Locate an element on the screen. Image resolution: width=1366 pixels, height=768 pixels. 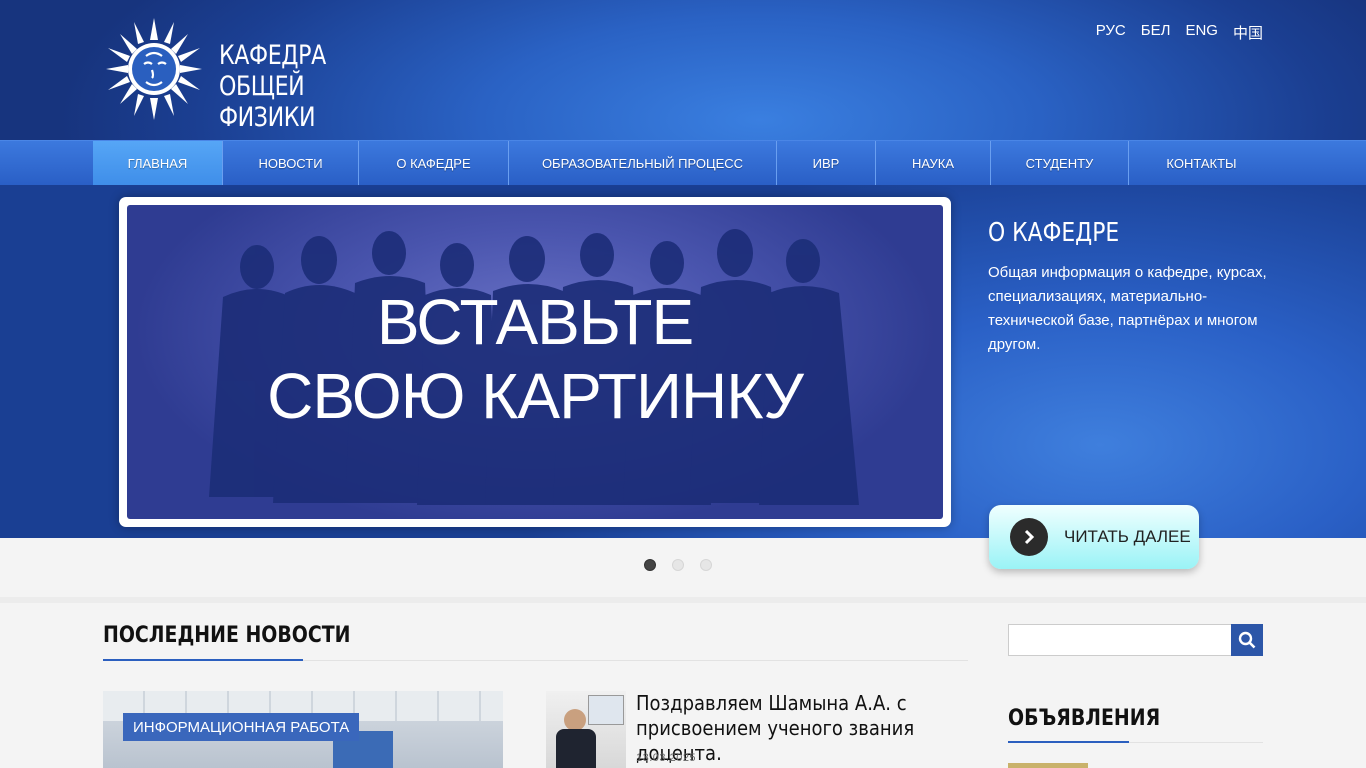
read-more-button: ЧИТАТЬ ДАЛЕЕ is located at coordinates (1094, 537).